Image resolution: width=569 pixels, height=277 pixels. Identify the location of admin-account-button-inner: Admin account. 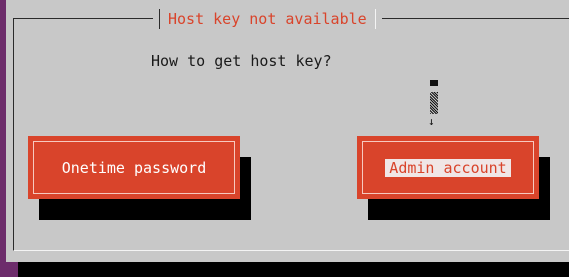
(448, 167).